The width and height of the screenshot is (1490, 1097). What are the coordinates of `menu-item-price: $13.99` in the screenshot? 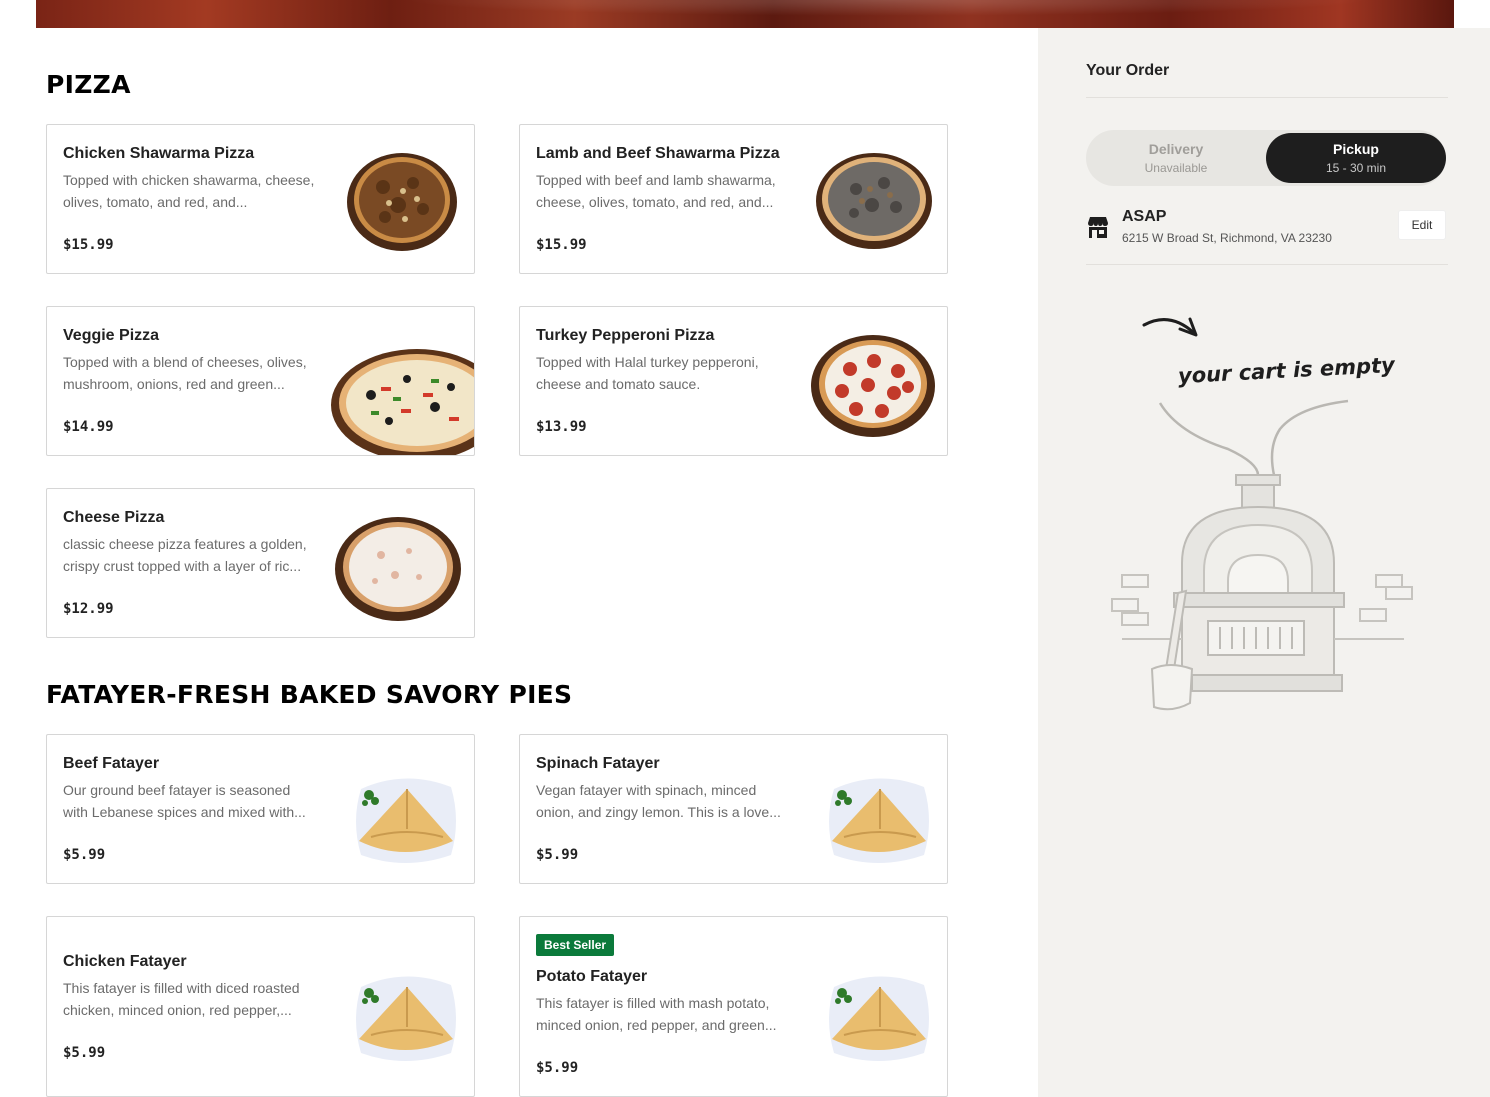 It's located at (561, 427).